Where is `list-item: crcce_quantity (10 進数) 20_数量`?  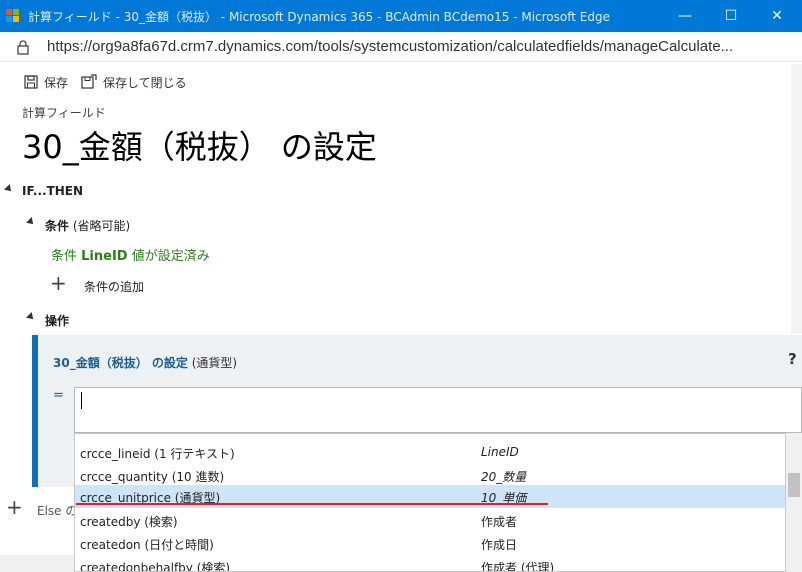
list-item: crcce_quantity (10 進数) 20_数量 is located at coordinates (430, 475).